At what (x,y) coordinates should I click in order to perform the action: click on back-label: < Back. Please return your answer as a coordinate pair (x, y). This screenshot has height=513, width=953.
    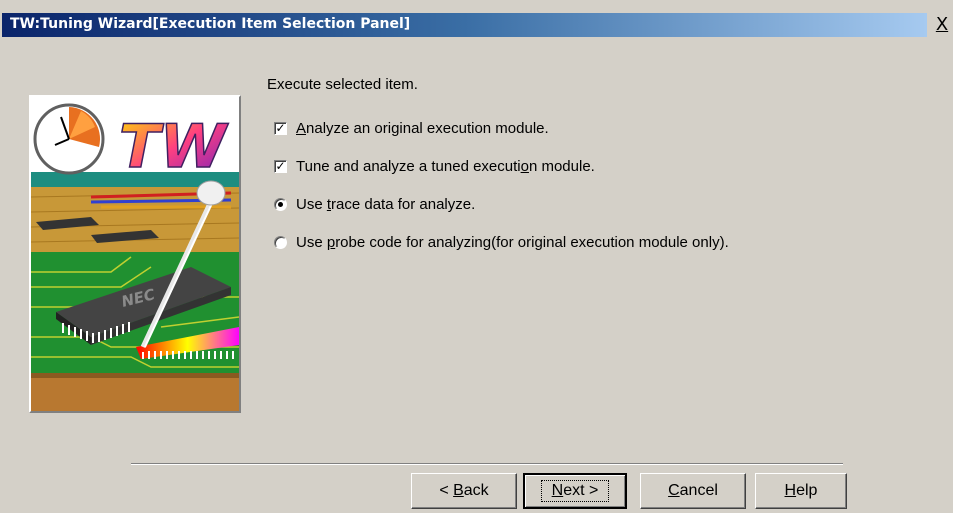
    Looking at the image, I should click on (464, 490).